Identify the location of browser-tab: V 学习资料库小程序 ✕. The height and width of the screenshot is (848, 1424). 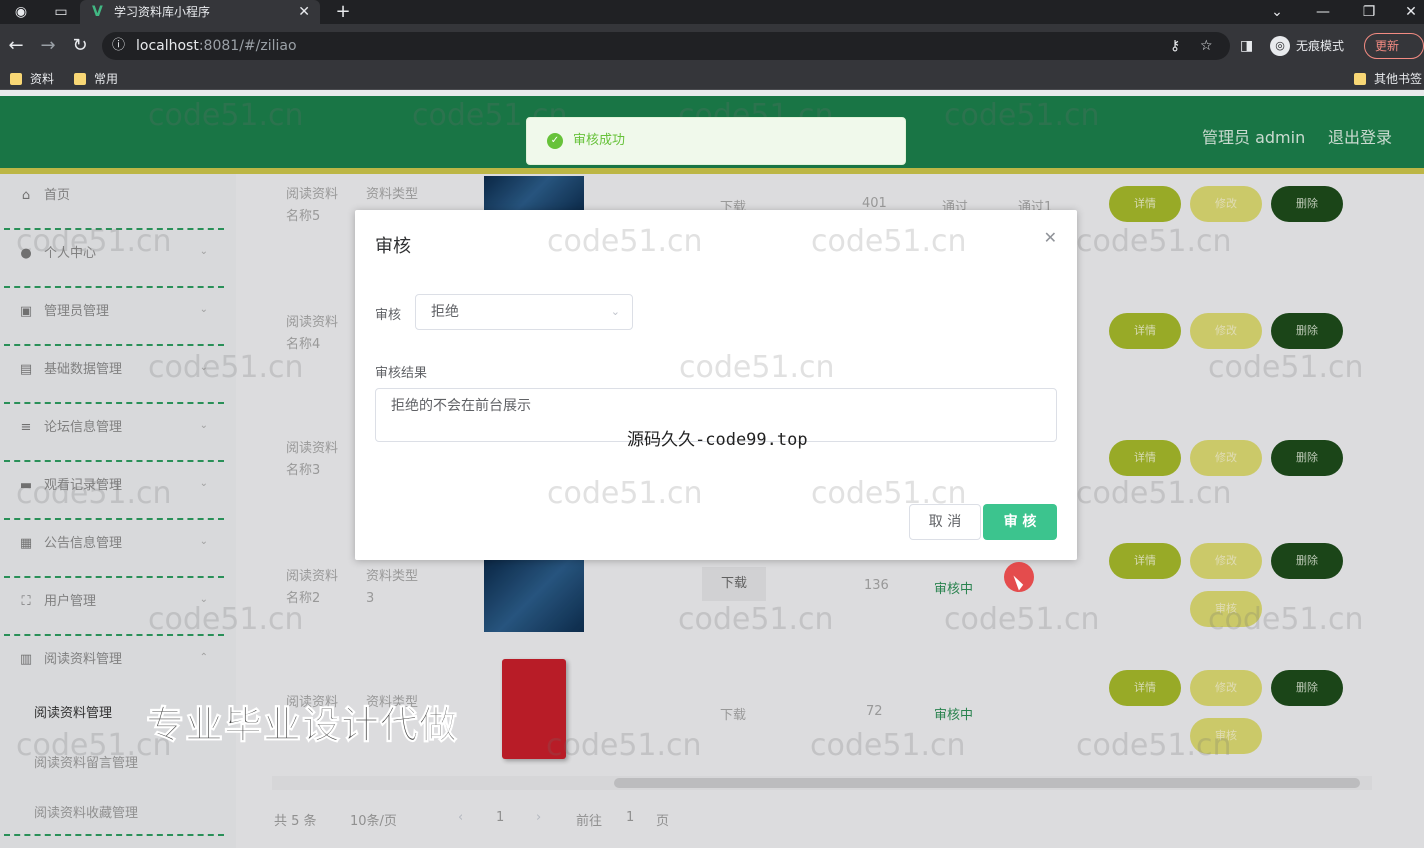
(200, 12).